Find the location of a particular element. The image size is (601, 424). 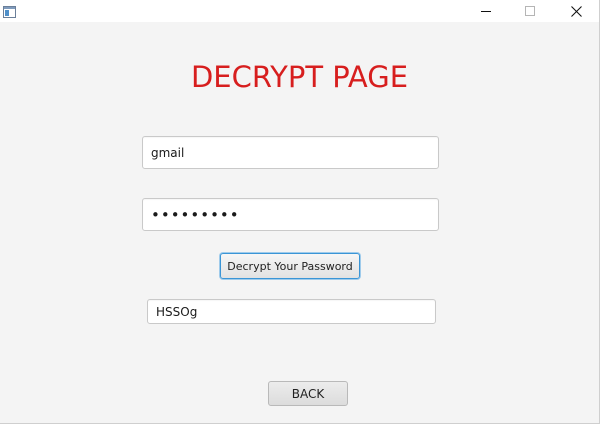

username-field is located at coordinates (290, 152).